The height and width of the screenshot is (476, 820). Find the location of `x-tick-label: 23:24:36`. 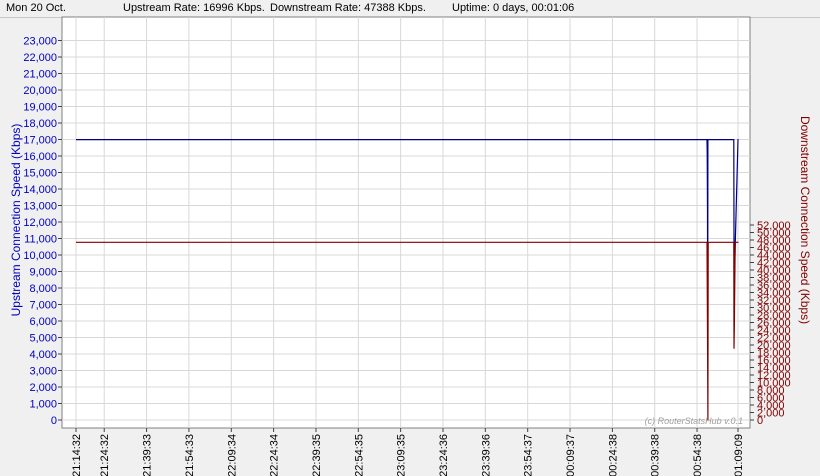

x-tick-label: 23:24:36 is located at coordinates (444, 455).